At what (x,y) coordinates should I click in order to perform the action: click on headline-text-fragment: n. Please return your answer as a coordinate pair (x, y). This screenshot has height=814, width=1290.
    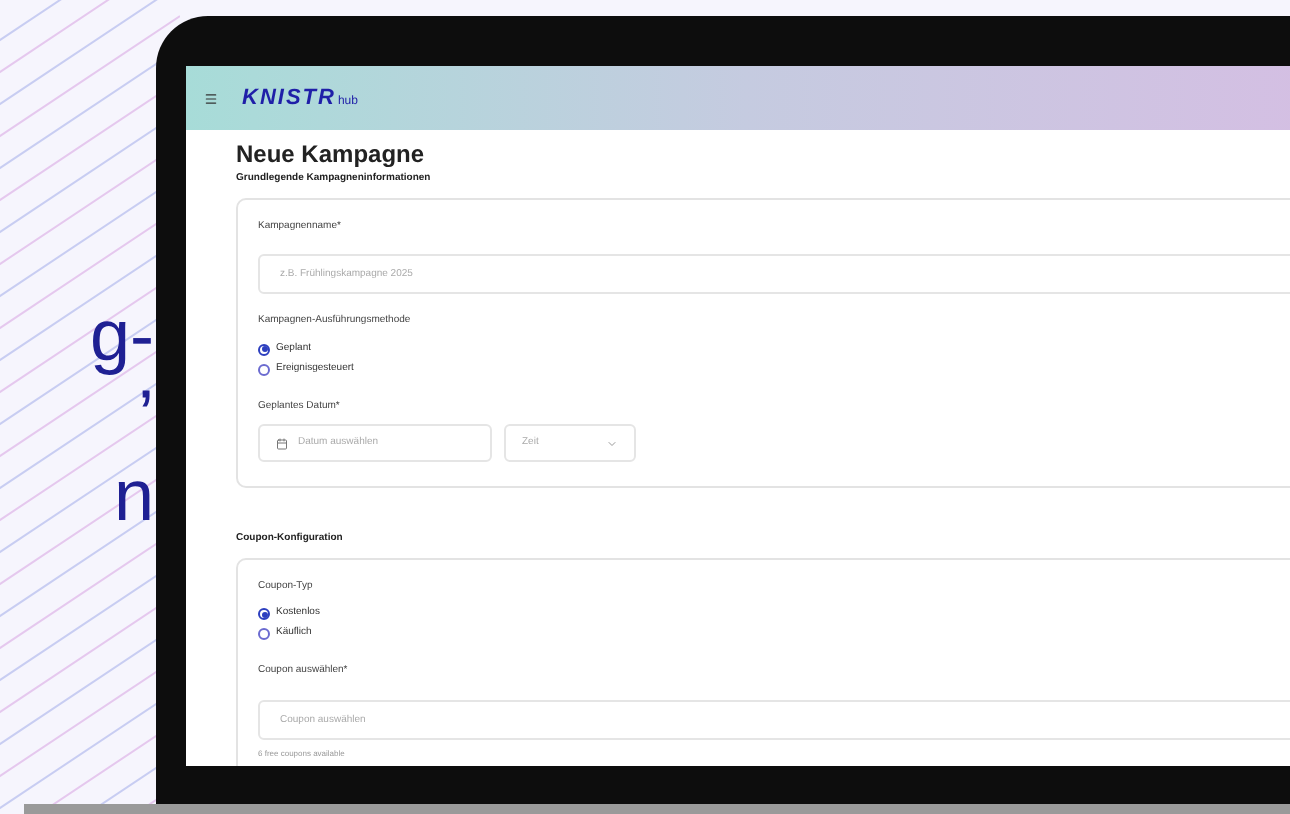
    Looking at the image, I should click on (133, 496).